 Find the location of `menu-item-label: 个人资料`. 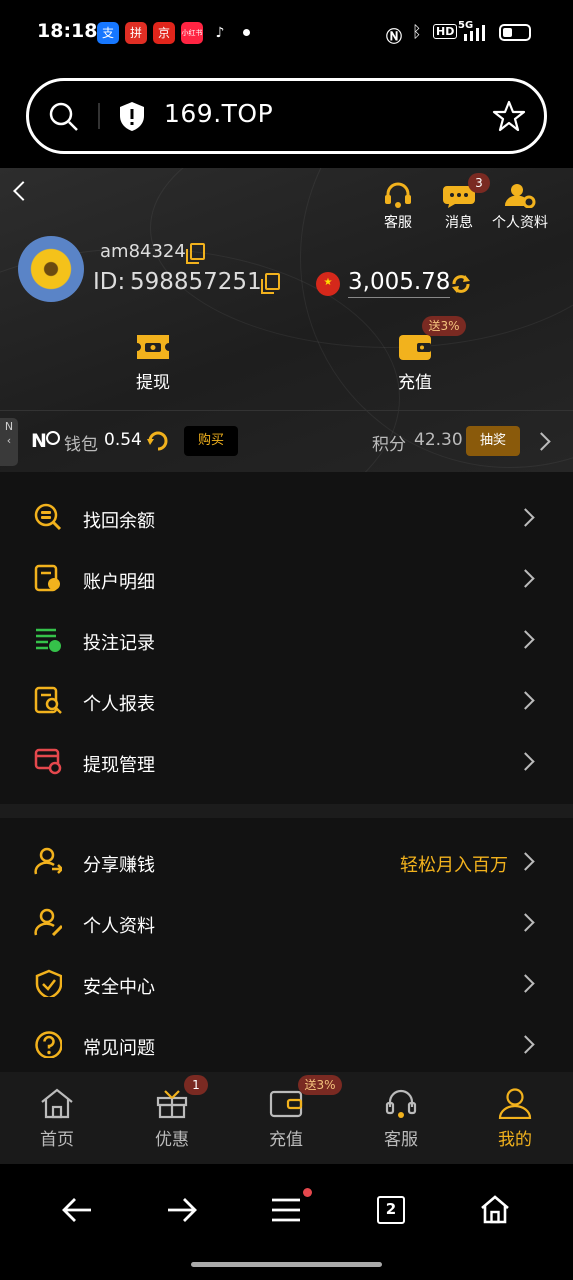

menu-item-label: 个人资料 is located at coordinates (119, 926).